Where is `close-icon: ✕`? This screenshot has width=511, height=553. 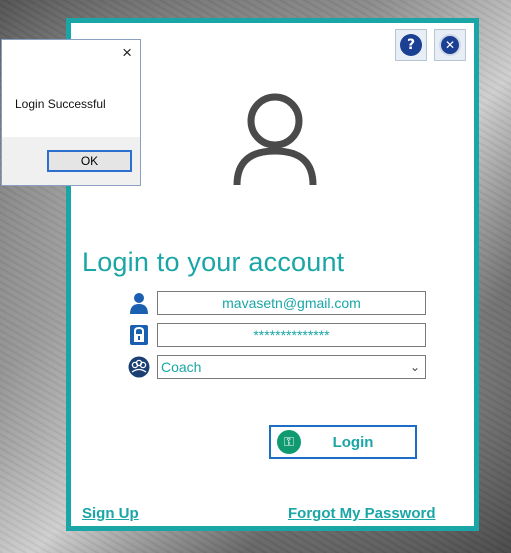
close-icon: ✕ is located at coordinates (450, 45).